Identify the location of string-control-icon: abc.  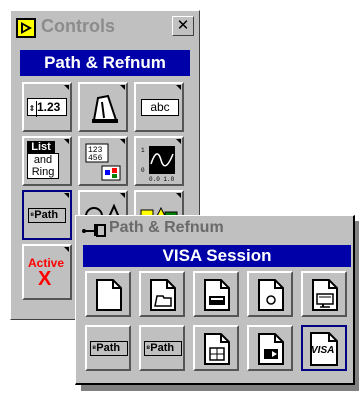
(160, 107).